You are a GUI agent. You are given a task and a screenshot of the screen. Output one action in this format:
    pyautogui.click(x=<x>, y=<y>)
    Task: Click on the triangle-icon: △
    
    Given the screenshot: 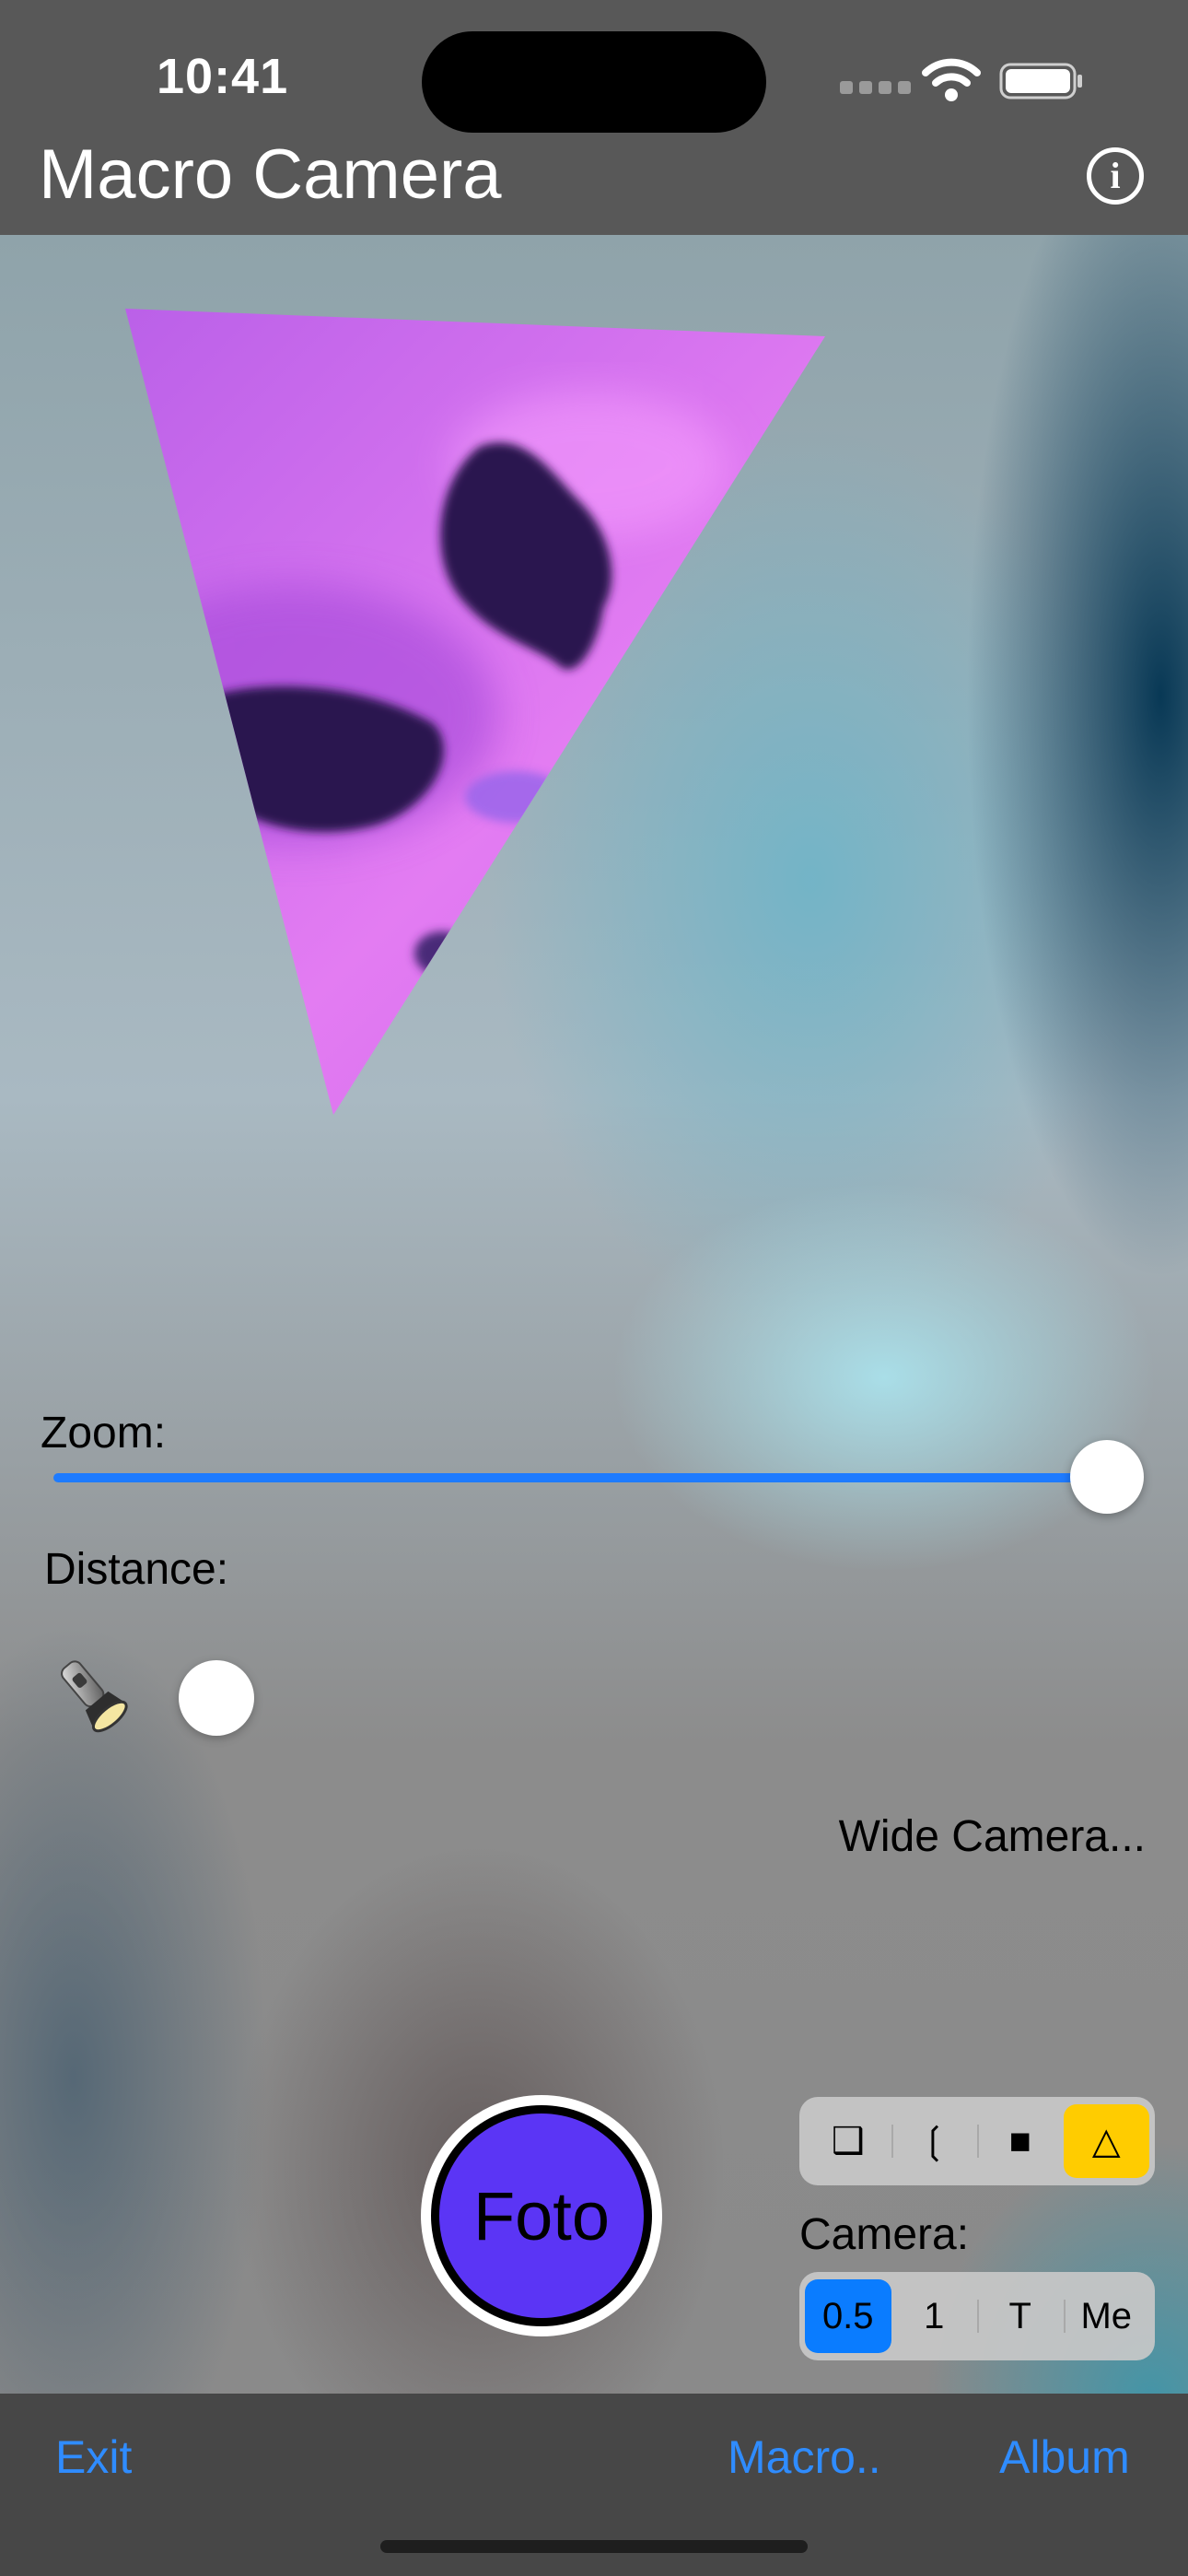 What is the action you would take?
    pyautogui.click(x=1106, y=2141)
    